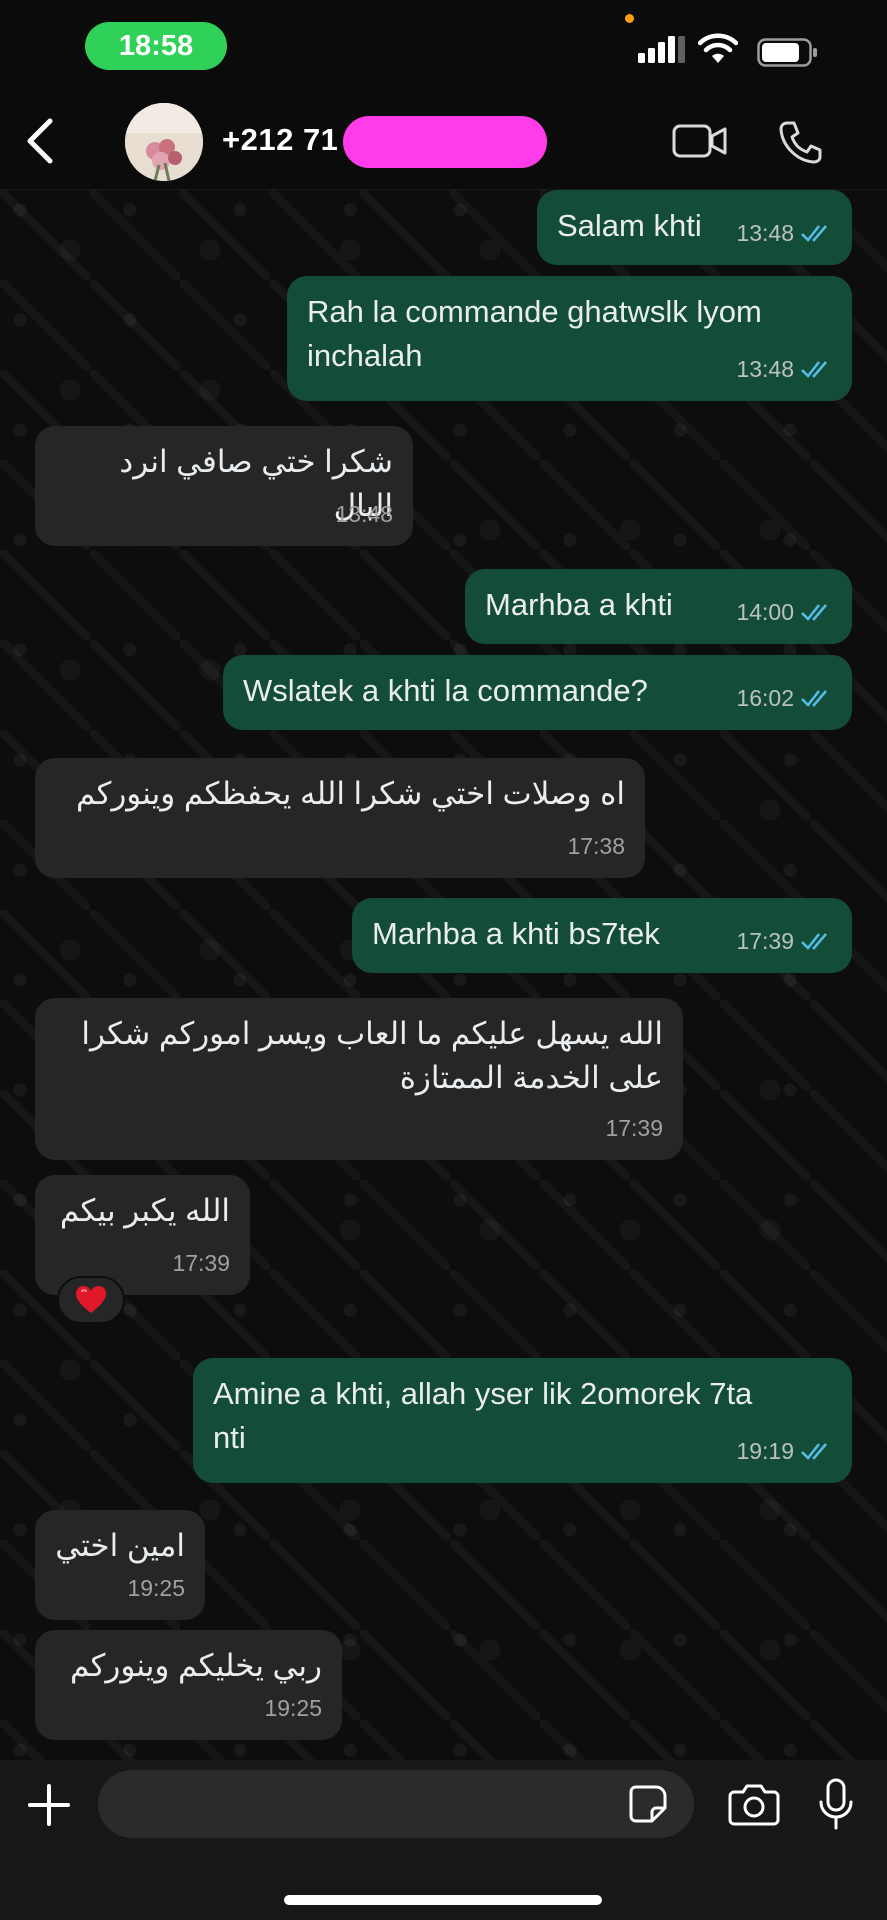 The image size is (887, 1920). I want to click on privacy-indicator-dot, so click(629, 18).